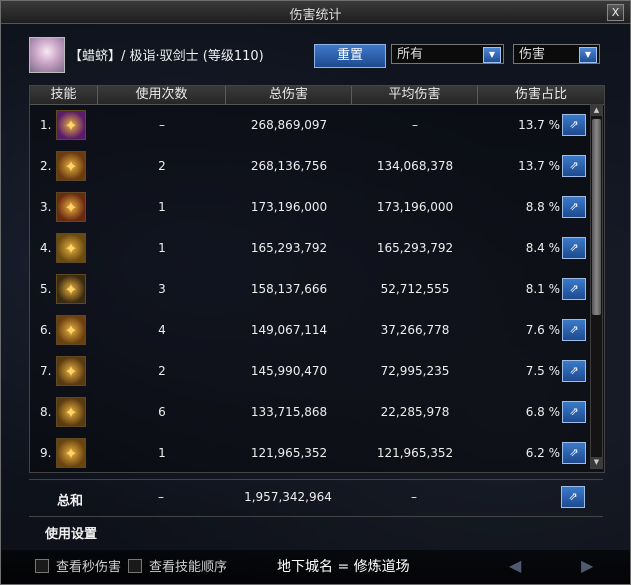 The height and width of the screenshot is (585, 631). Describe the element at coordinates (188, 565) in the screenshot. I see `skill-order-checkbox-label: 查看技能顺序` at that location.